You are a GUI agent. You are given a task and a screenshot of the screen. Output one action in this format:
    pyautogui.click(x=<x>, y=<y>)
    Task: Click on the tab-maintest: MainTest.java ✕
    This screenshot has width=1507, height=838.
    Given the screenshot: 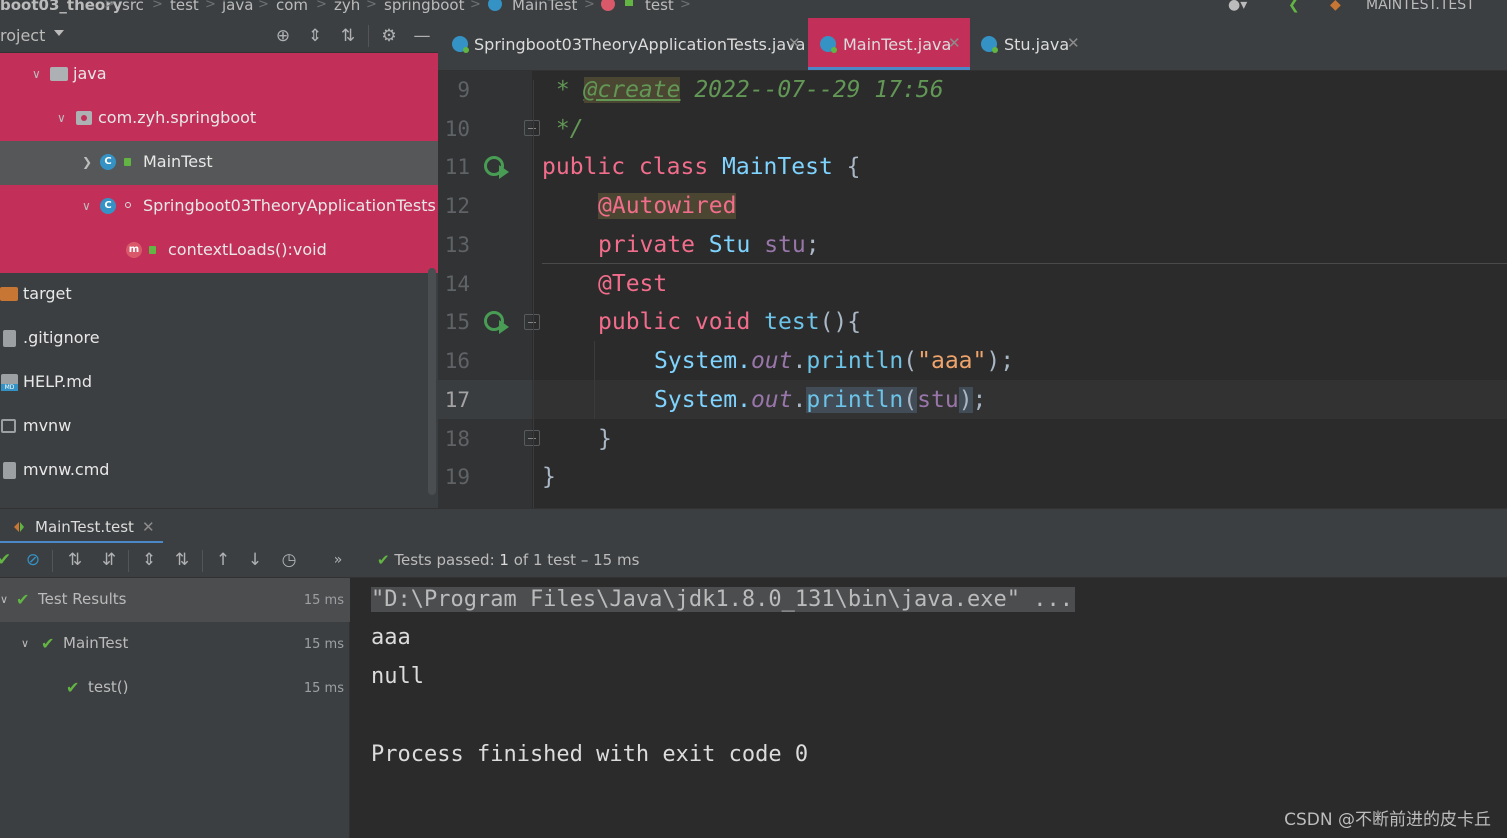 What is the action you would take?
    pyautogui.click(x=889, y=44)
    